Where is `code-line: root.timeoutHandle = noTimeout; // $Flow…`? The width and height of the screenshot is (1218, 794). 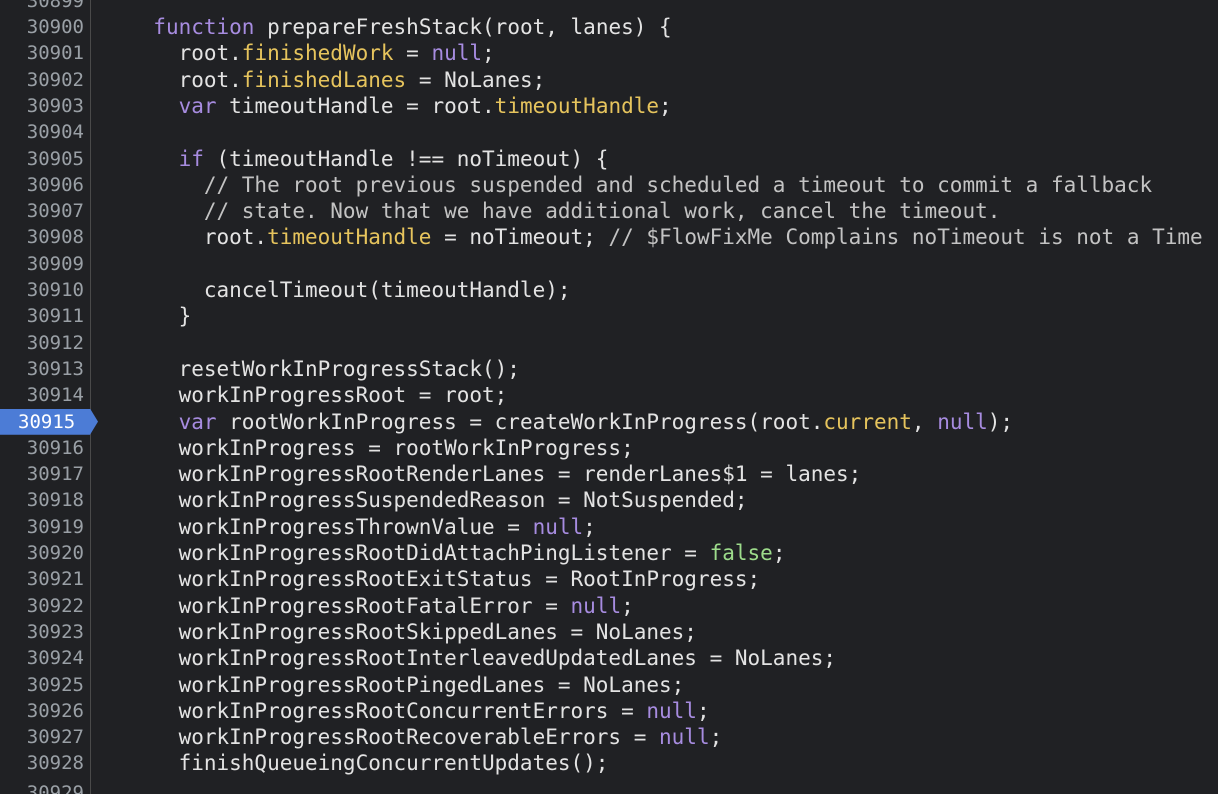
code-line: root.timeoutHandle = noTimeout; // $Flow… is located at coordinates (654, 237).